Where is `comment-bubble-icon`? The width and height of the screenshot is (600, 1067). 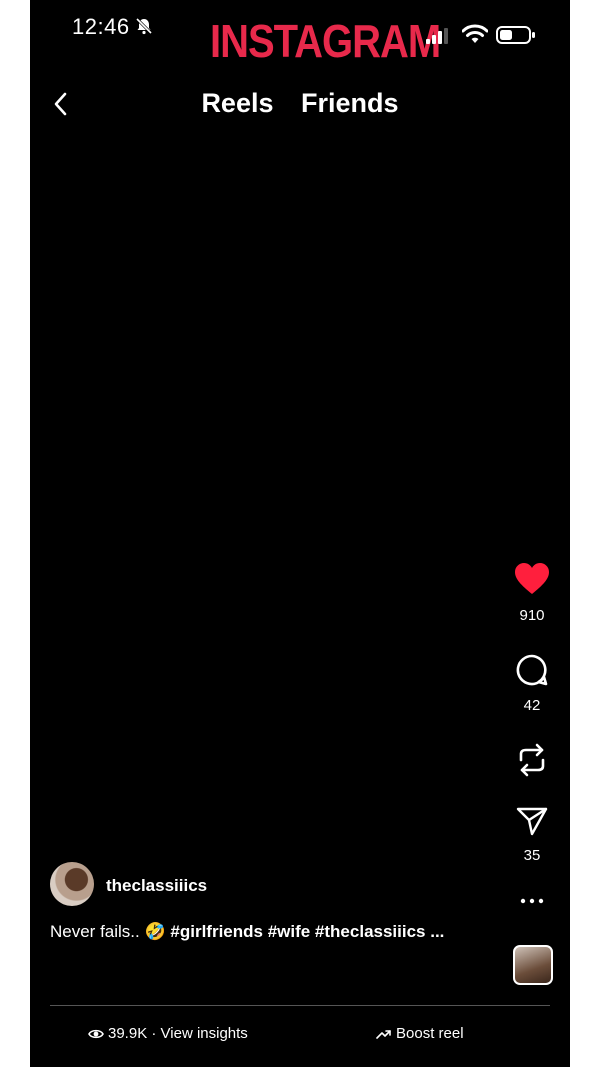
comment-bubble-icon is located at coordinates (532, 670).